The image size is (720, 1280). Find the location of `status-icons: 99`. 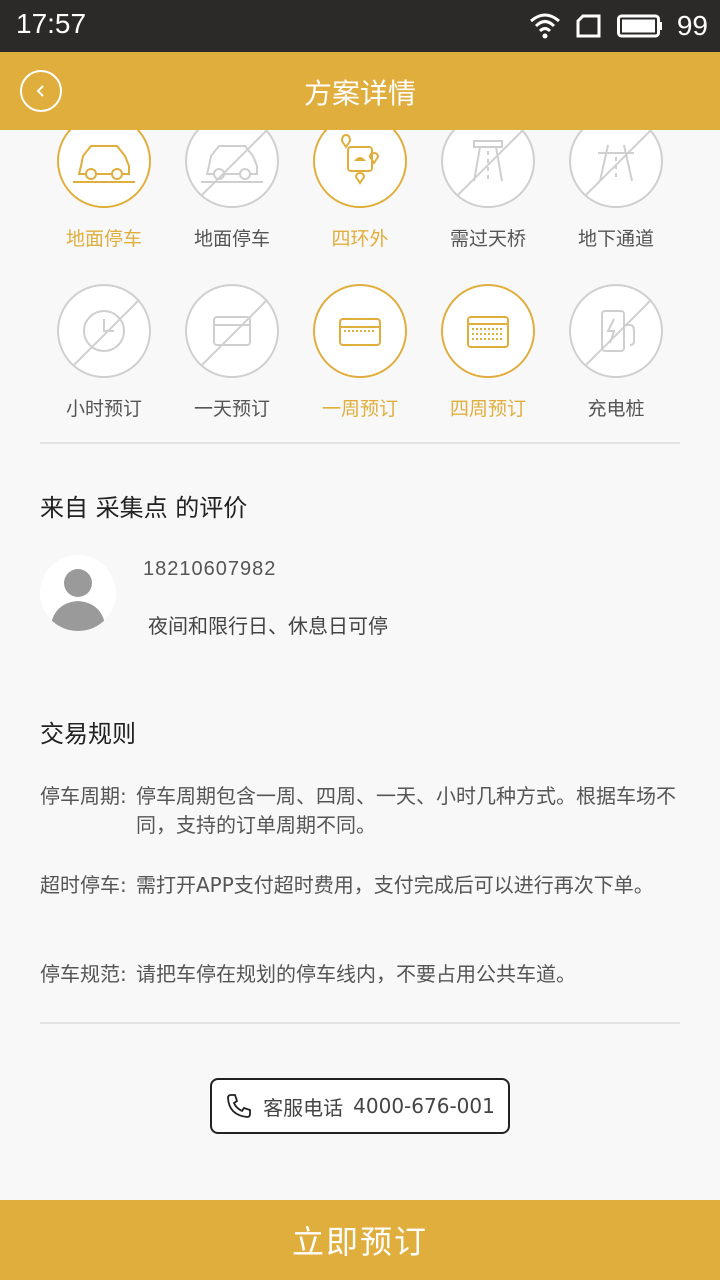

status-icons: 99 is located at coordinates (618, 26).